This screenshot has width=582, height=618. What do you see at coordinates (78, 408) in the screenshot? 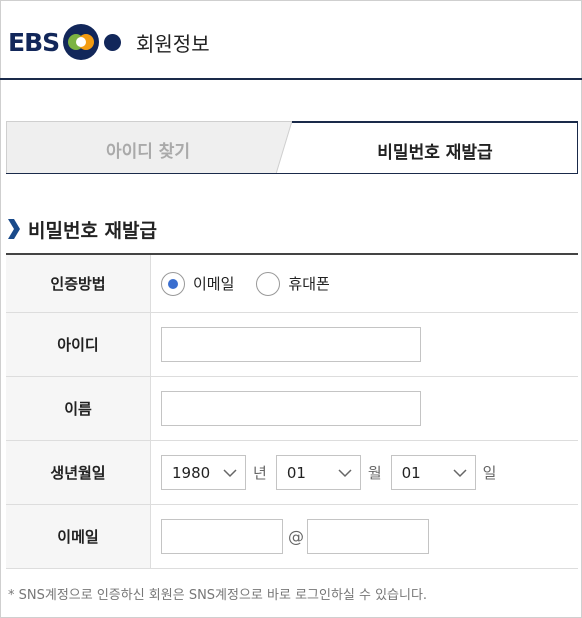
I see `name-label: 이름` at bounding box center [78, 408].